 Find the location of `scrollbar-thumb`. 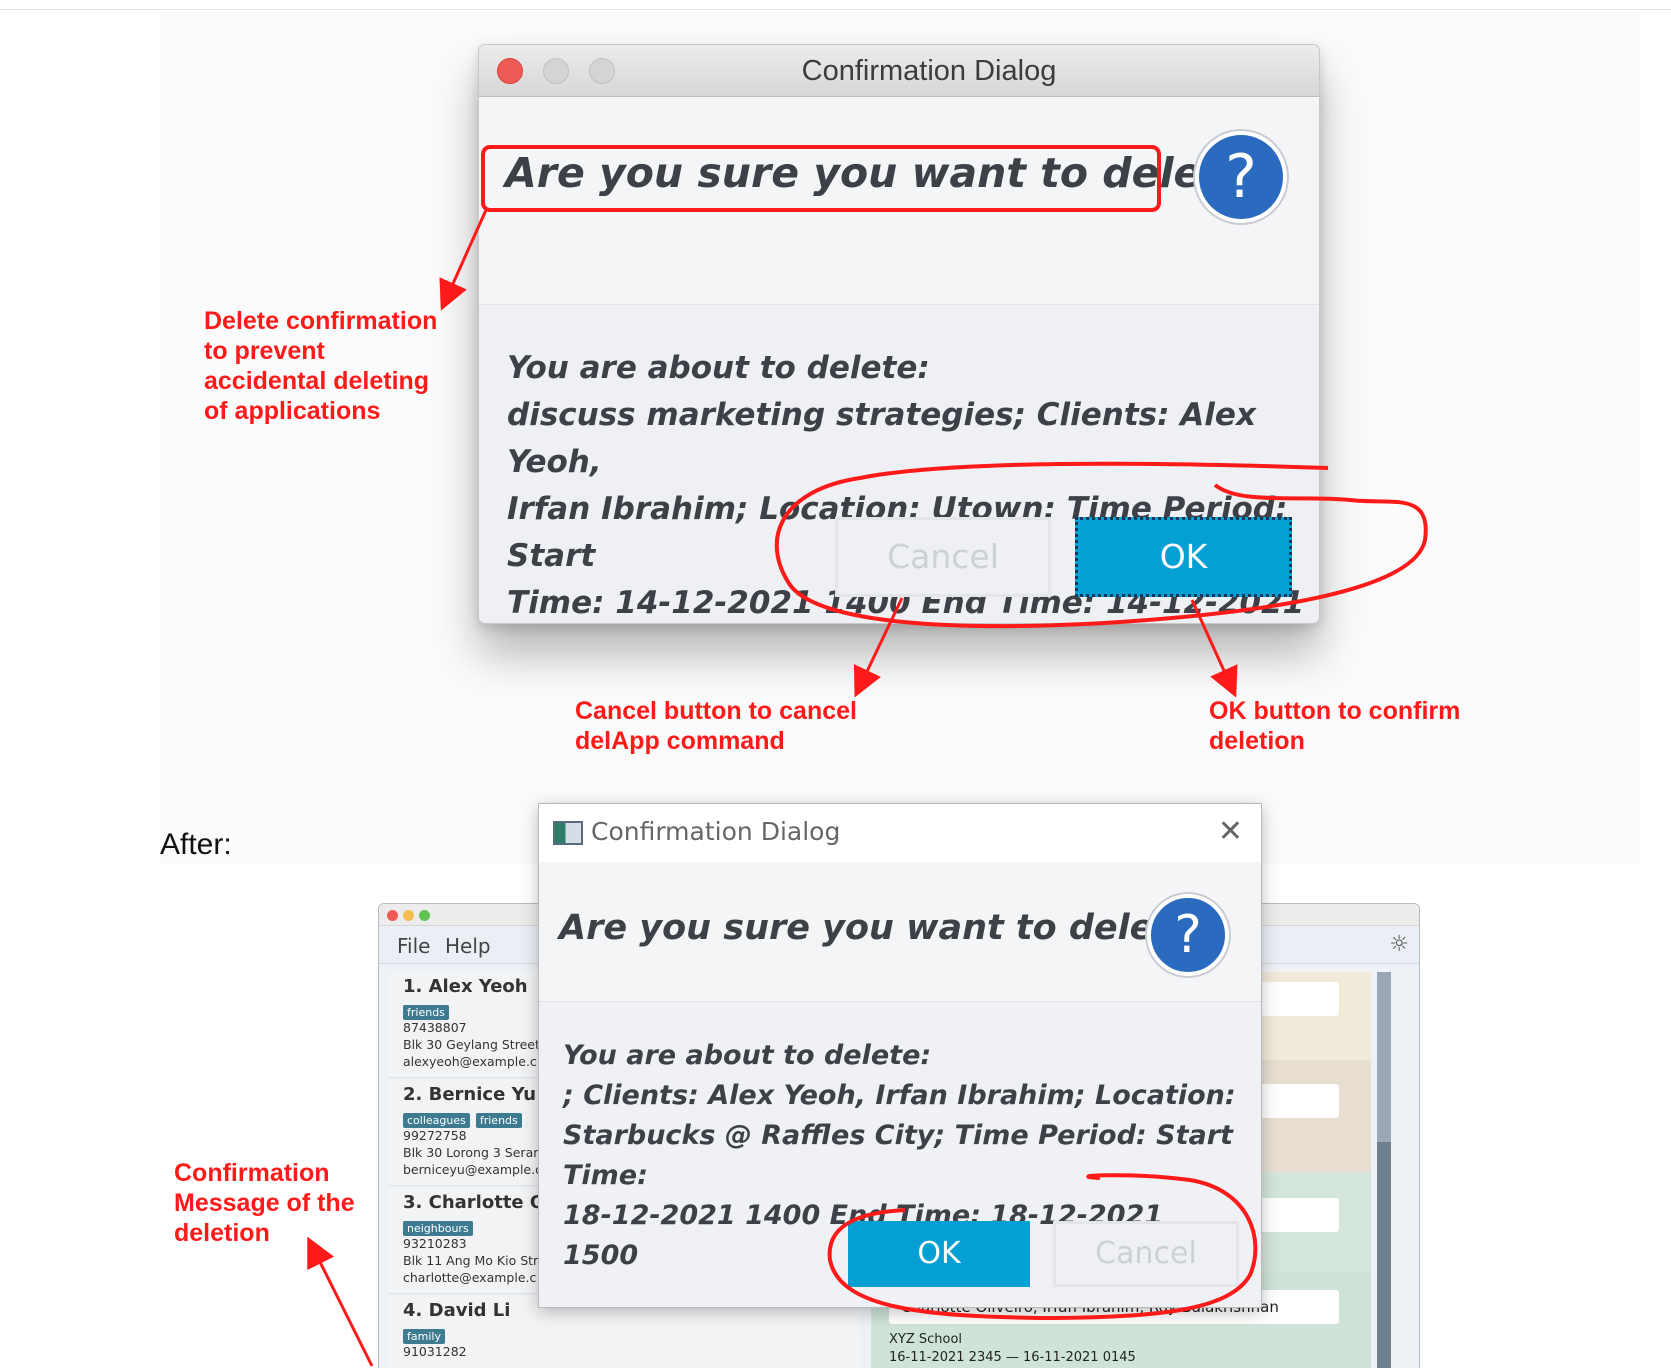

scrollbar-thumb is located at coordinates (1384, 1255).